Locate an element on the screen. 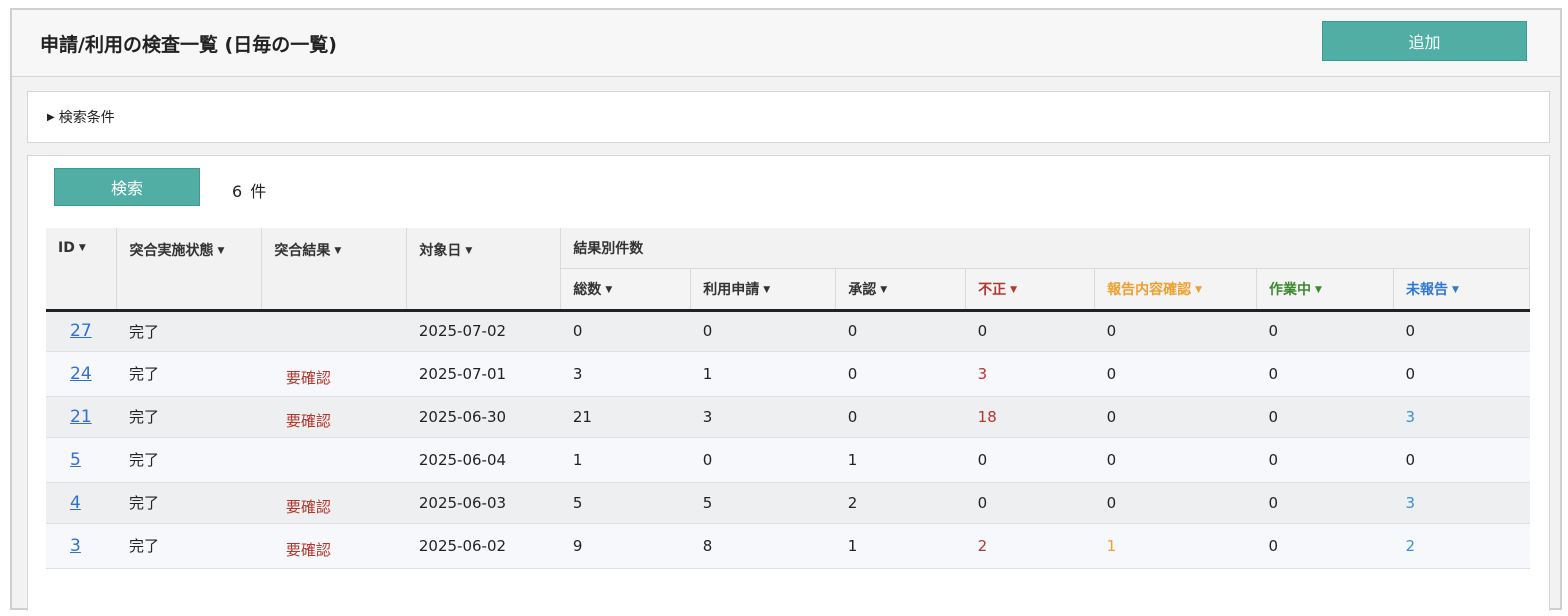 The image size is (1568, 616). header-working: 作業中 ▼ is located at coordinates (1325, 288).